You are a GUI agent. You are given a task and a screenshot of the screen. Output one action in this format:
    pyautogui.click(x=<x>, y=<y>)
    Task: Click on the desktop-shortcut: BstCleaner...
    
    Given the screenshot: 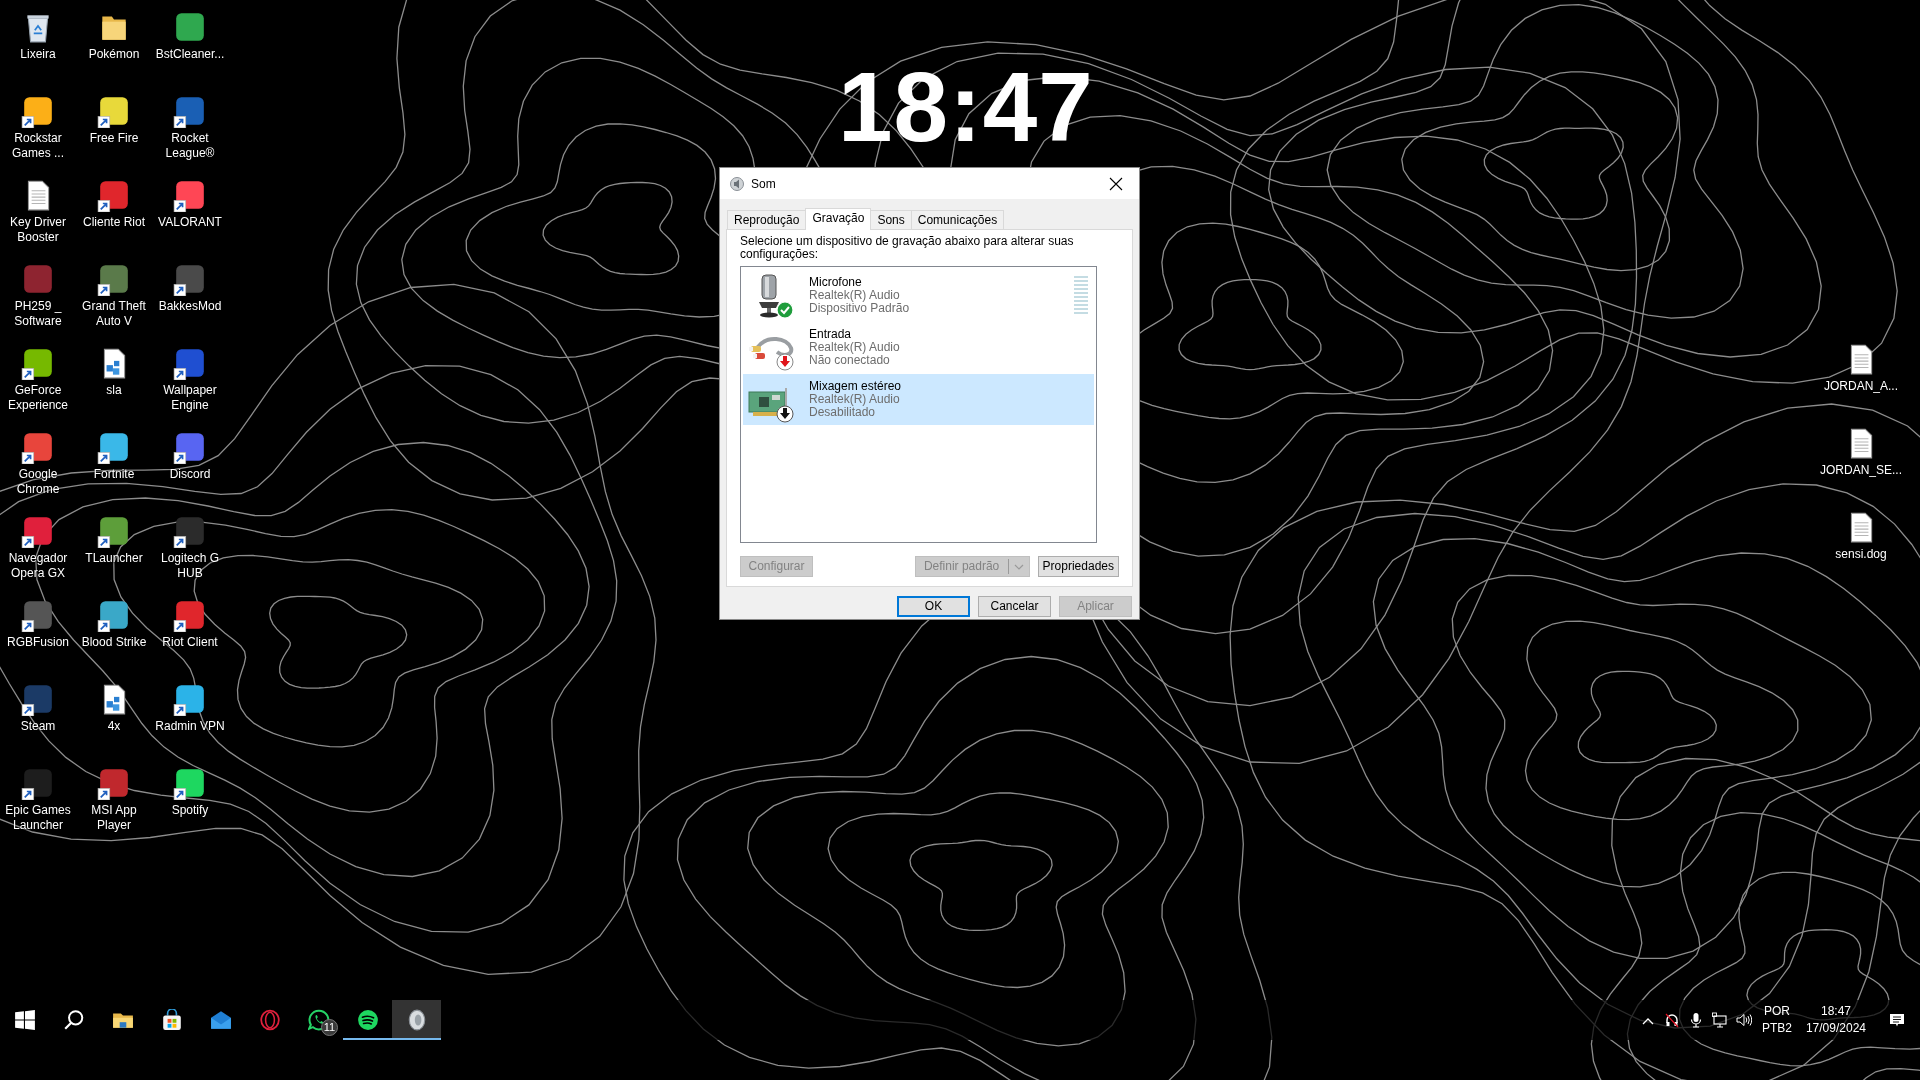 What is the action you would take?
    pyautogui.click(x=190, y=46)
    